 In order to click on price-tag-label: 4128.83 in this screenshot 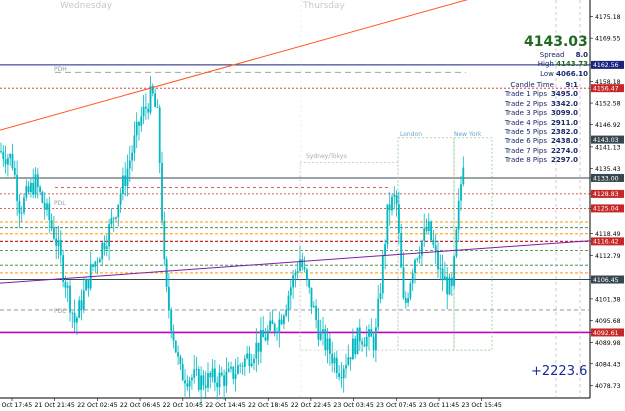, I will do `click(606, 194)`.